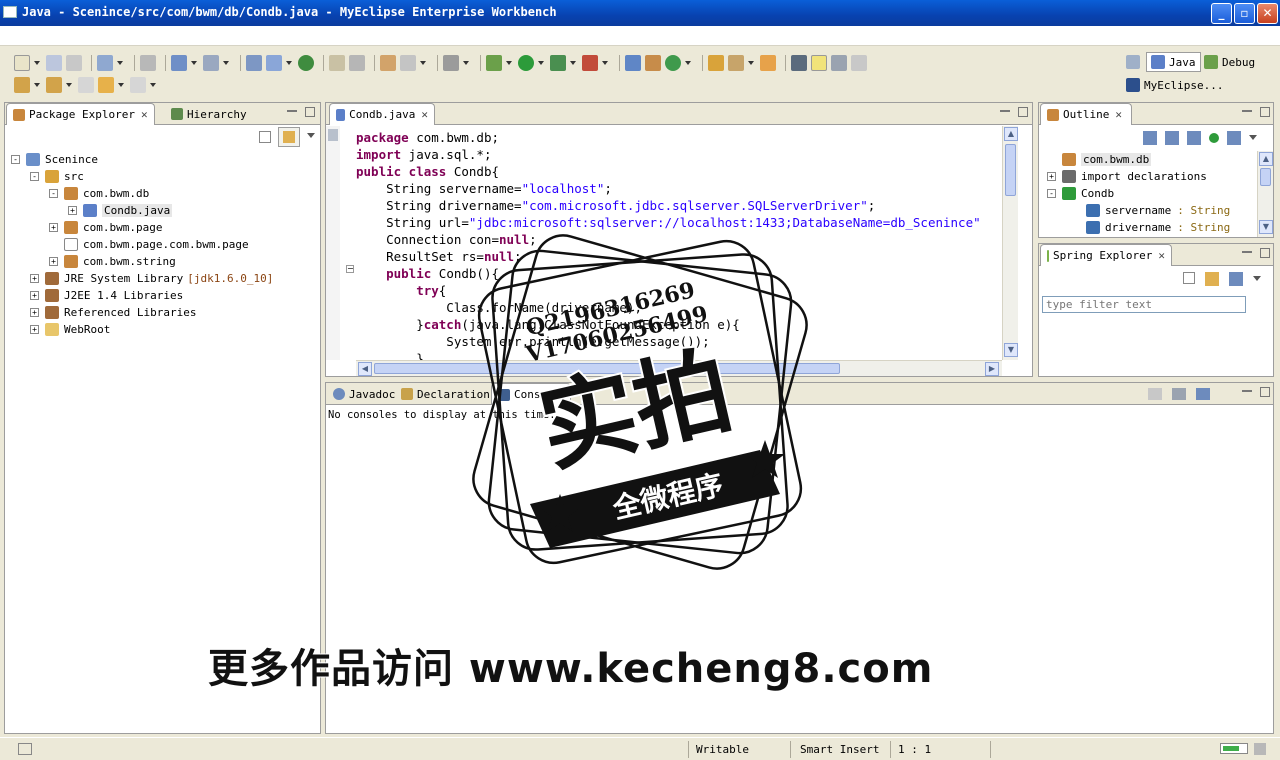 The width and height of the screenshot is (1280, 760). I want to click on new-class-icon, so click(673, 63).